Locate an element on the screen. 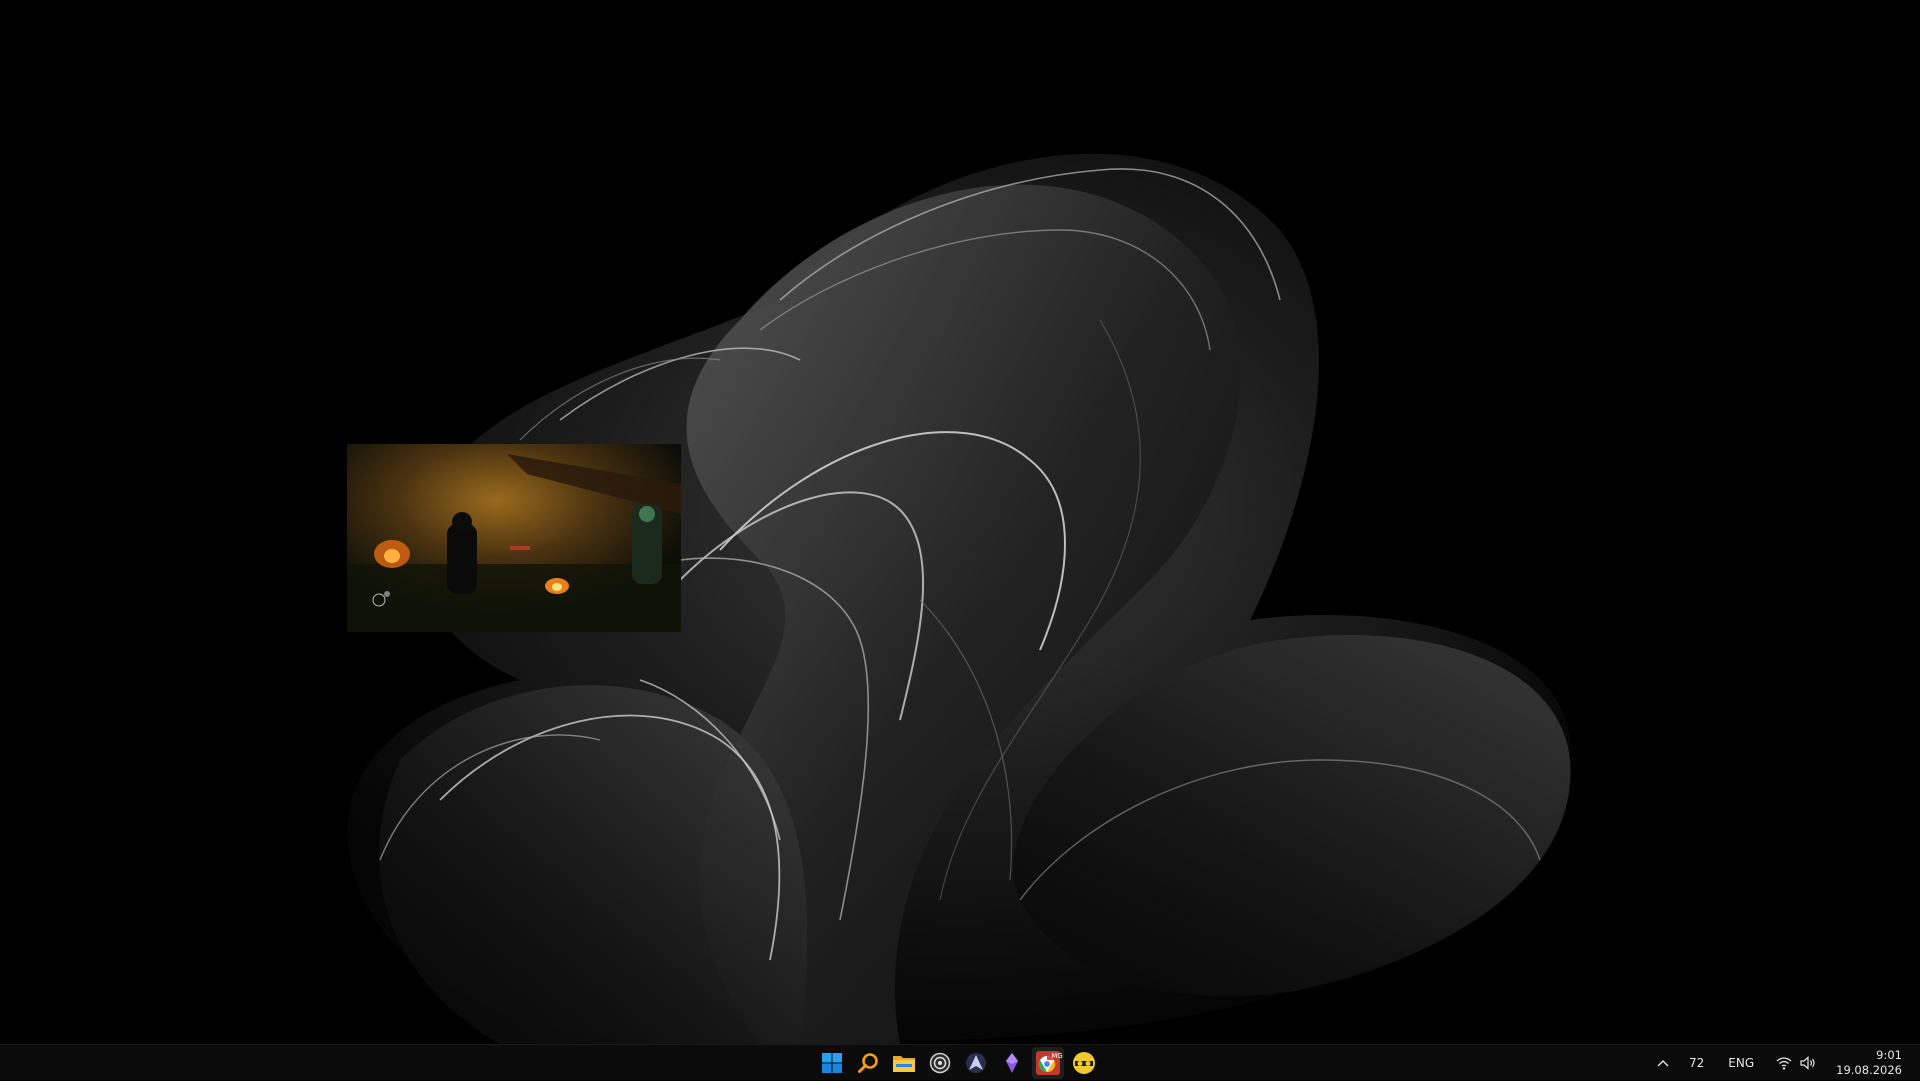 This screenshot has width=1920, height=1081. circle-app-icon is located at coordinates (940, 1063).